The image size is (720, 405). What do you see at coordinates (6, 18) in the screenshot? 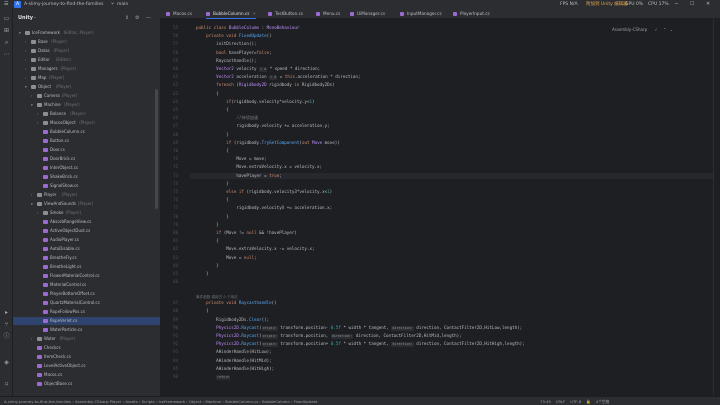
I see `folder-icon: ▭` at bounding box center [6, 18].